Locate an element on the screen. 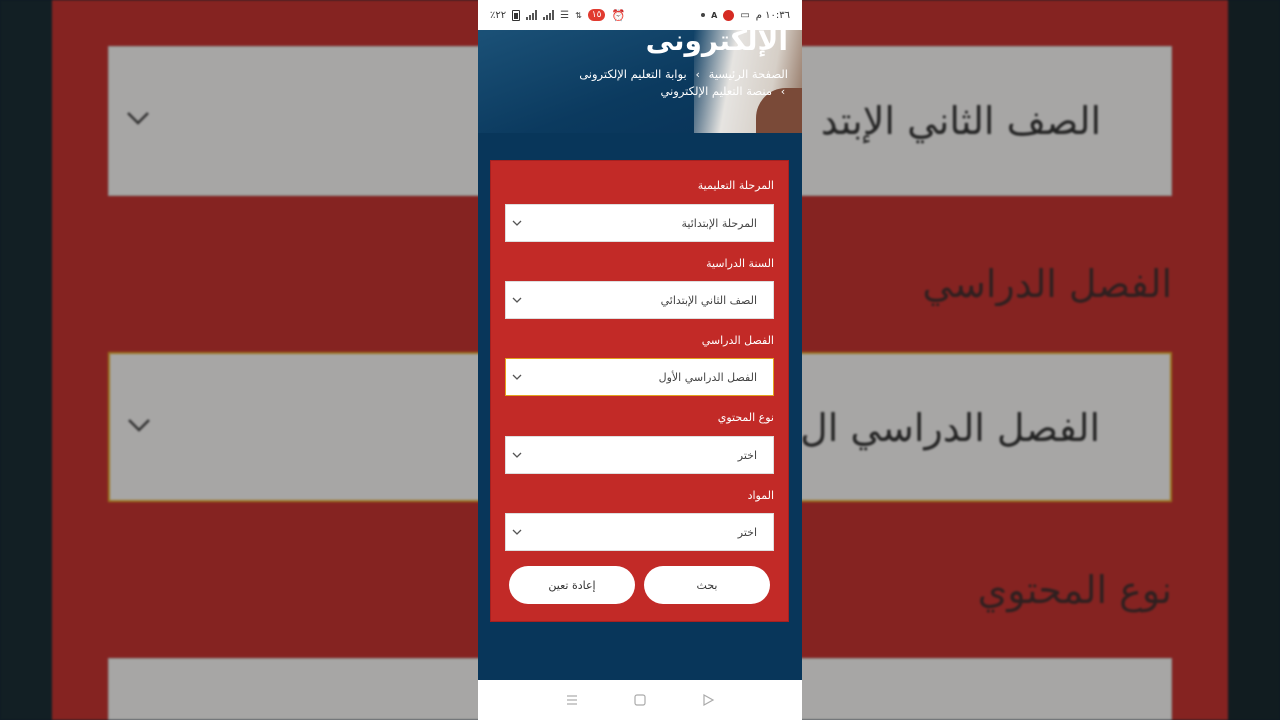 Image resolution: width=1280 pixels, height=720 pixels. status-bar: ٪٢٢ ☰ ⇅ ١٥ ⏰ A ▭ ١٠:٣٦ م is located at coordinates (640, 15).